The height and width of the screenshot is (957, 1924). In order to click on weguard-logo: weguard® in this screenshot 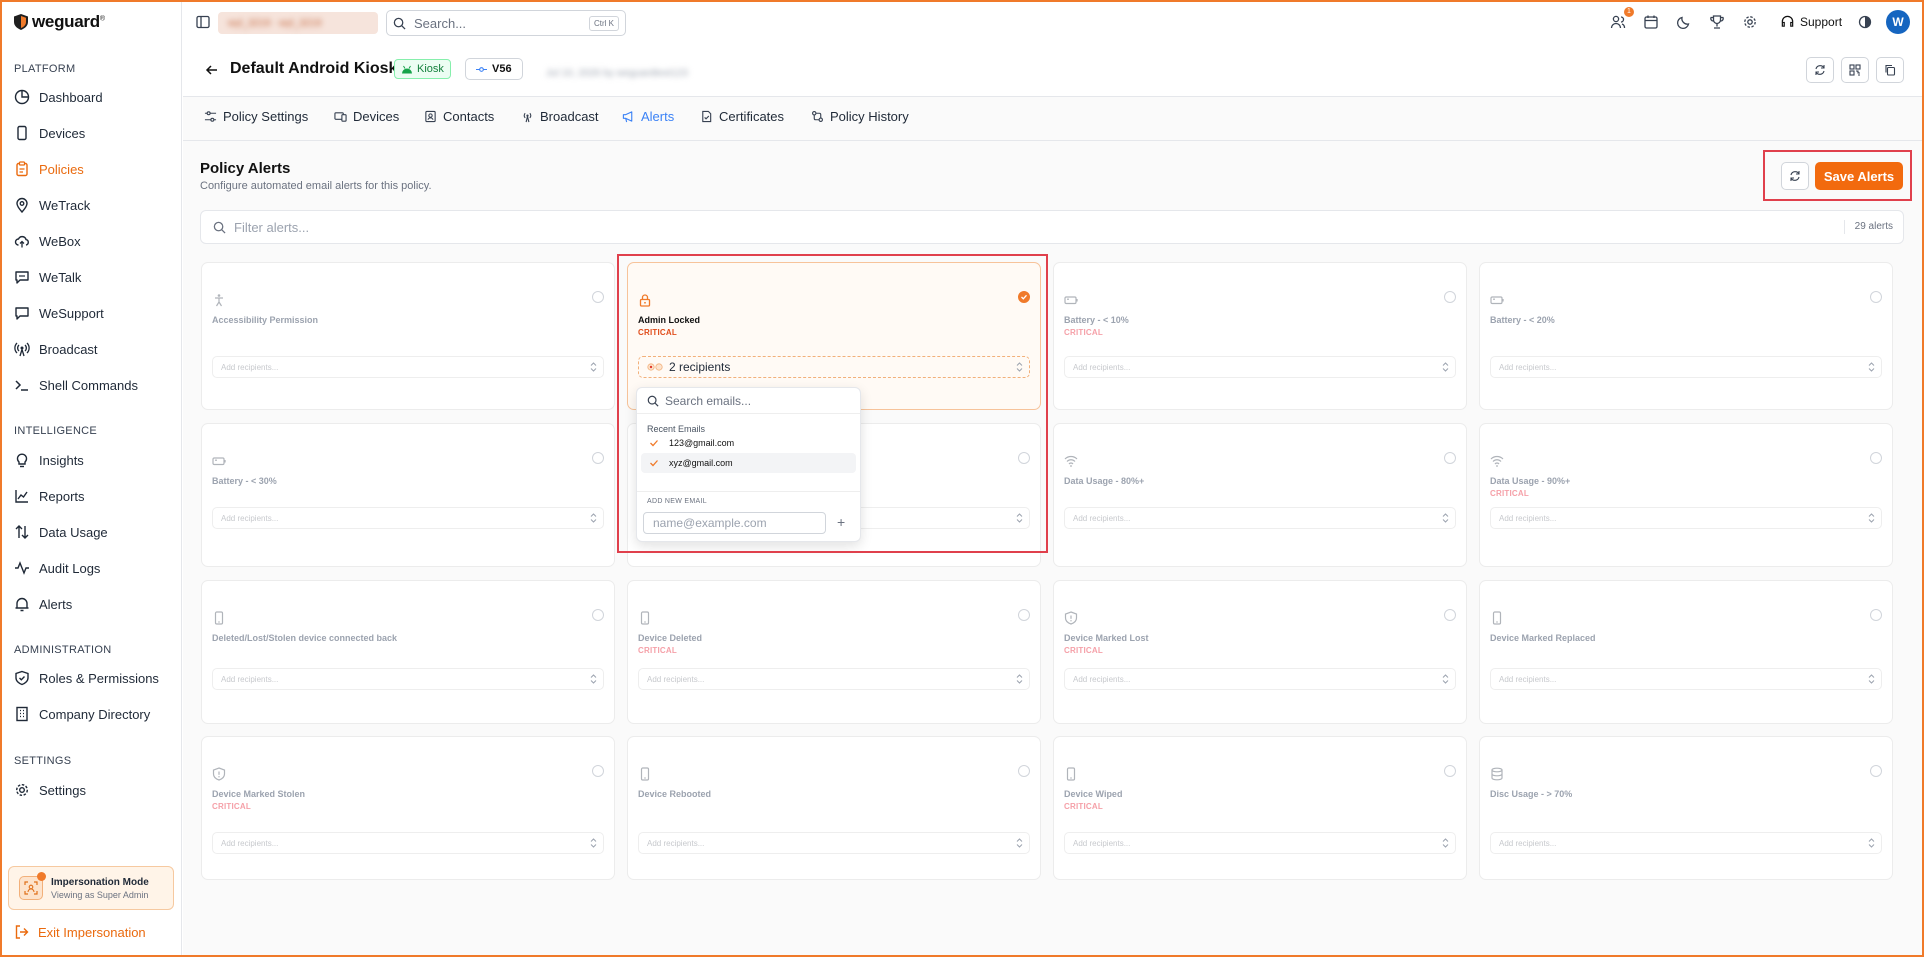, I will do `click(59, 22)`.